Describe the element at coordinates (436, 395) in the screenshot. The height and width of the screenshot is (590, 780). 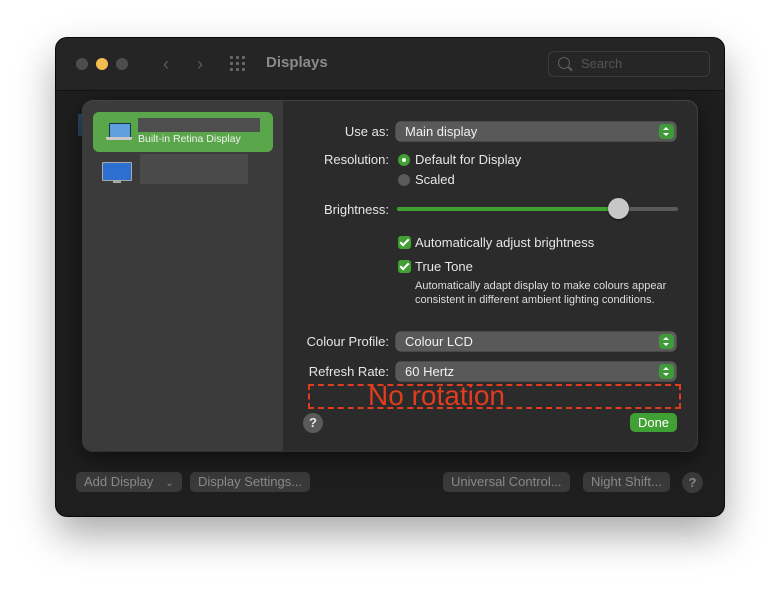
I see `annotation-text: No rotation` at that location.